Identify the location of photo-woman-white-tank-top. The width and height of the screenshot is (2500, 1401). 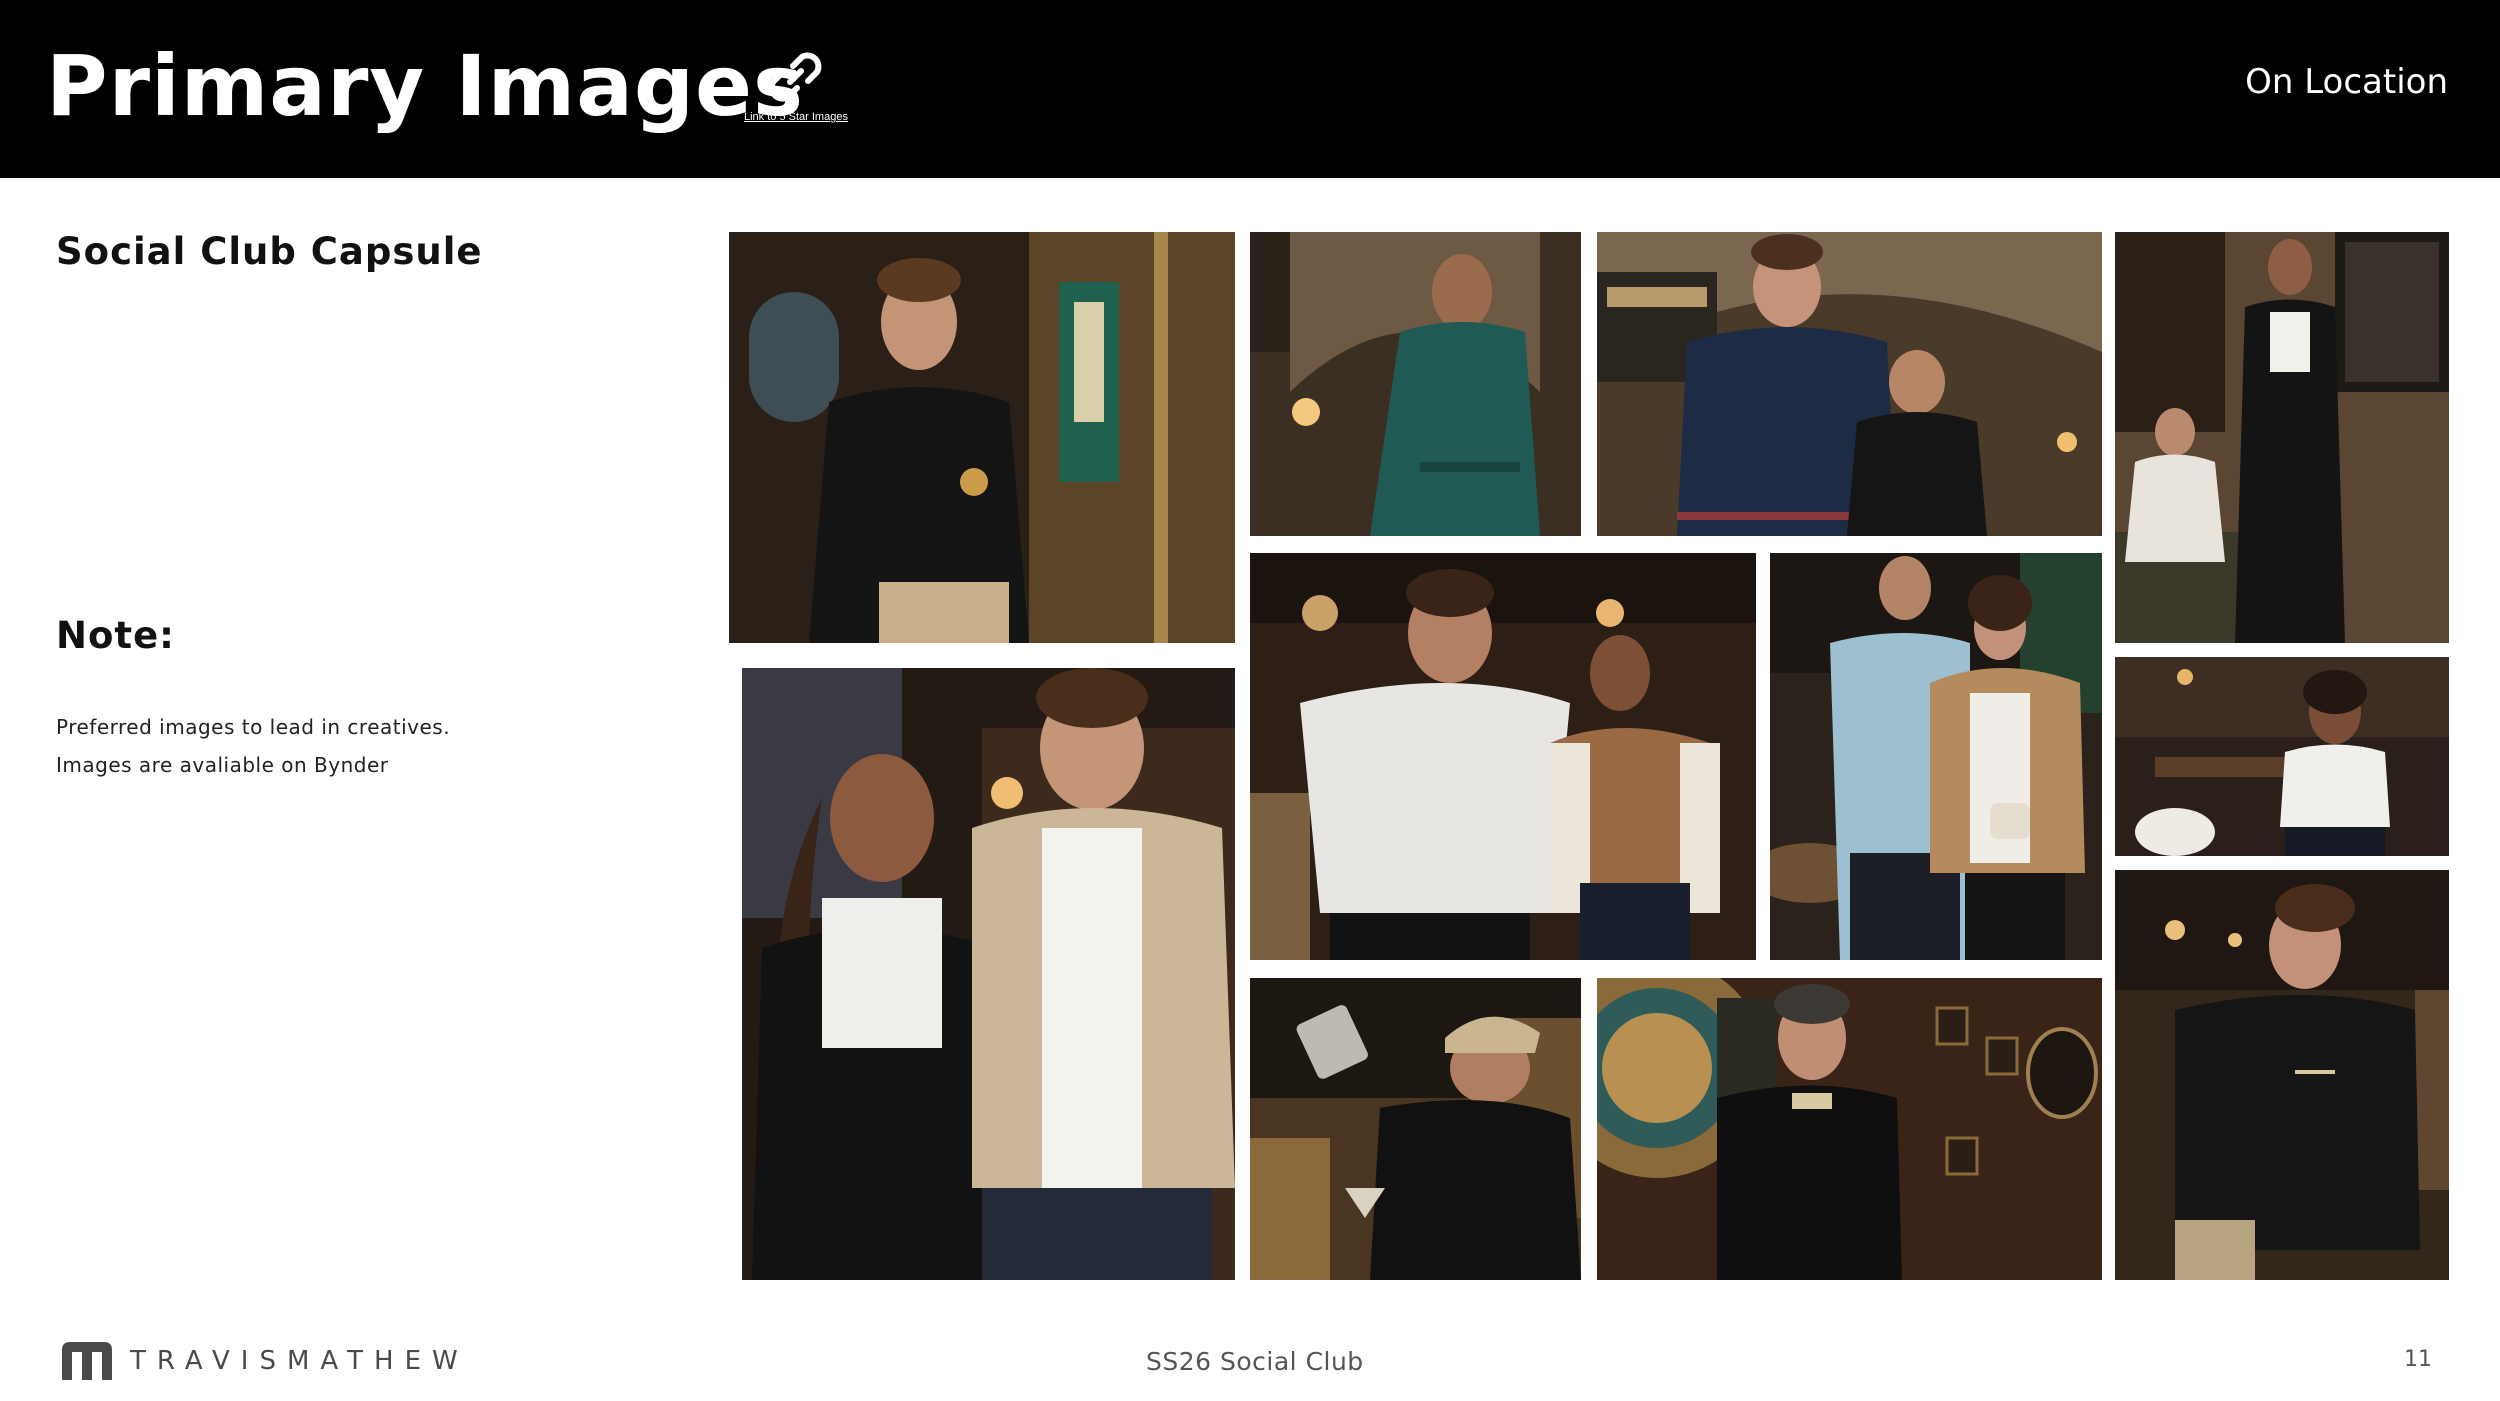
(2282, 756).